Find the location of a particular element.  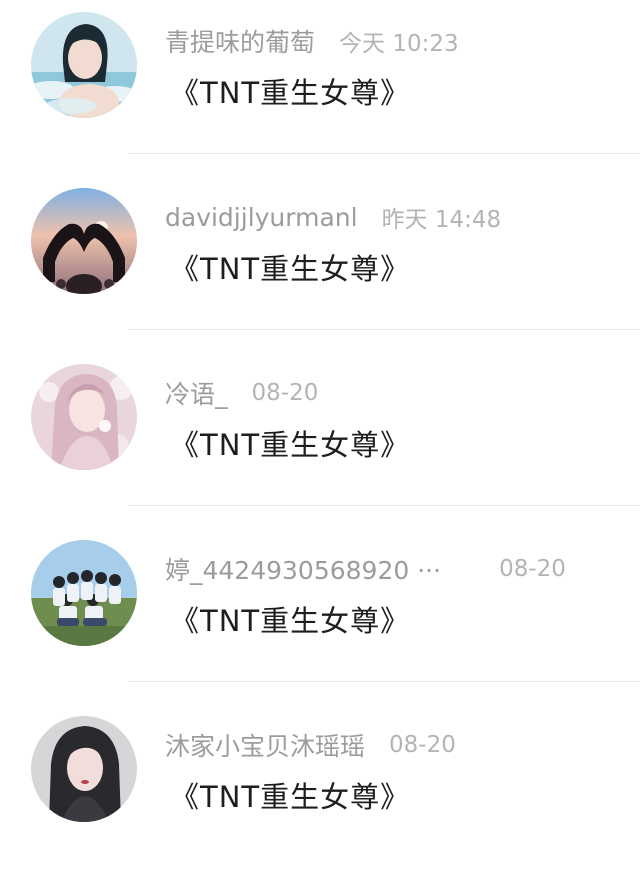

comment-meta: 婷_4424930568920 ··· 08-20 is located at coordinates (365, 569).